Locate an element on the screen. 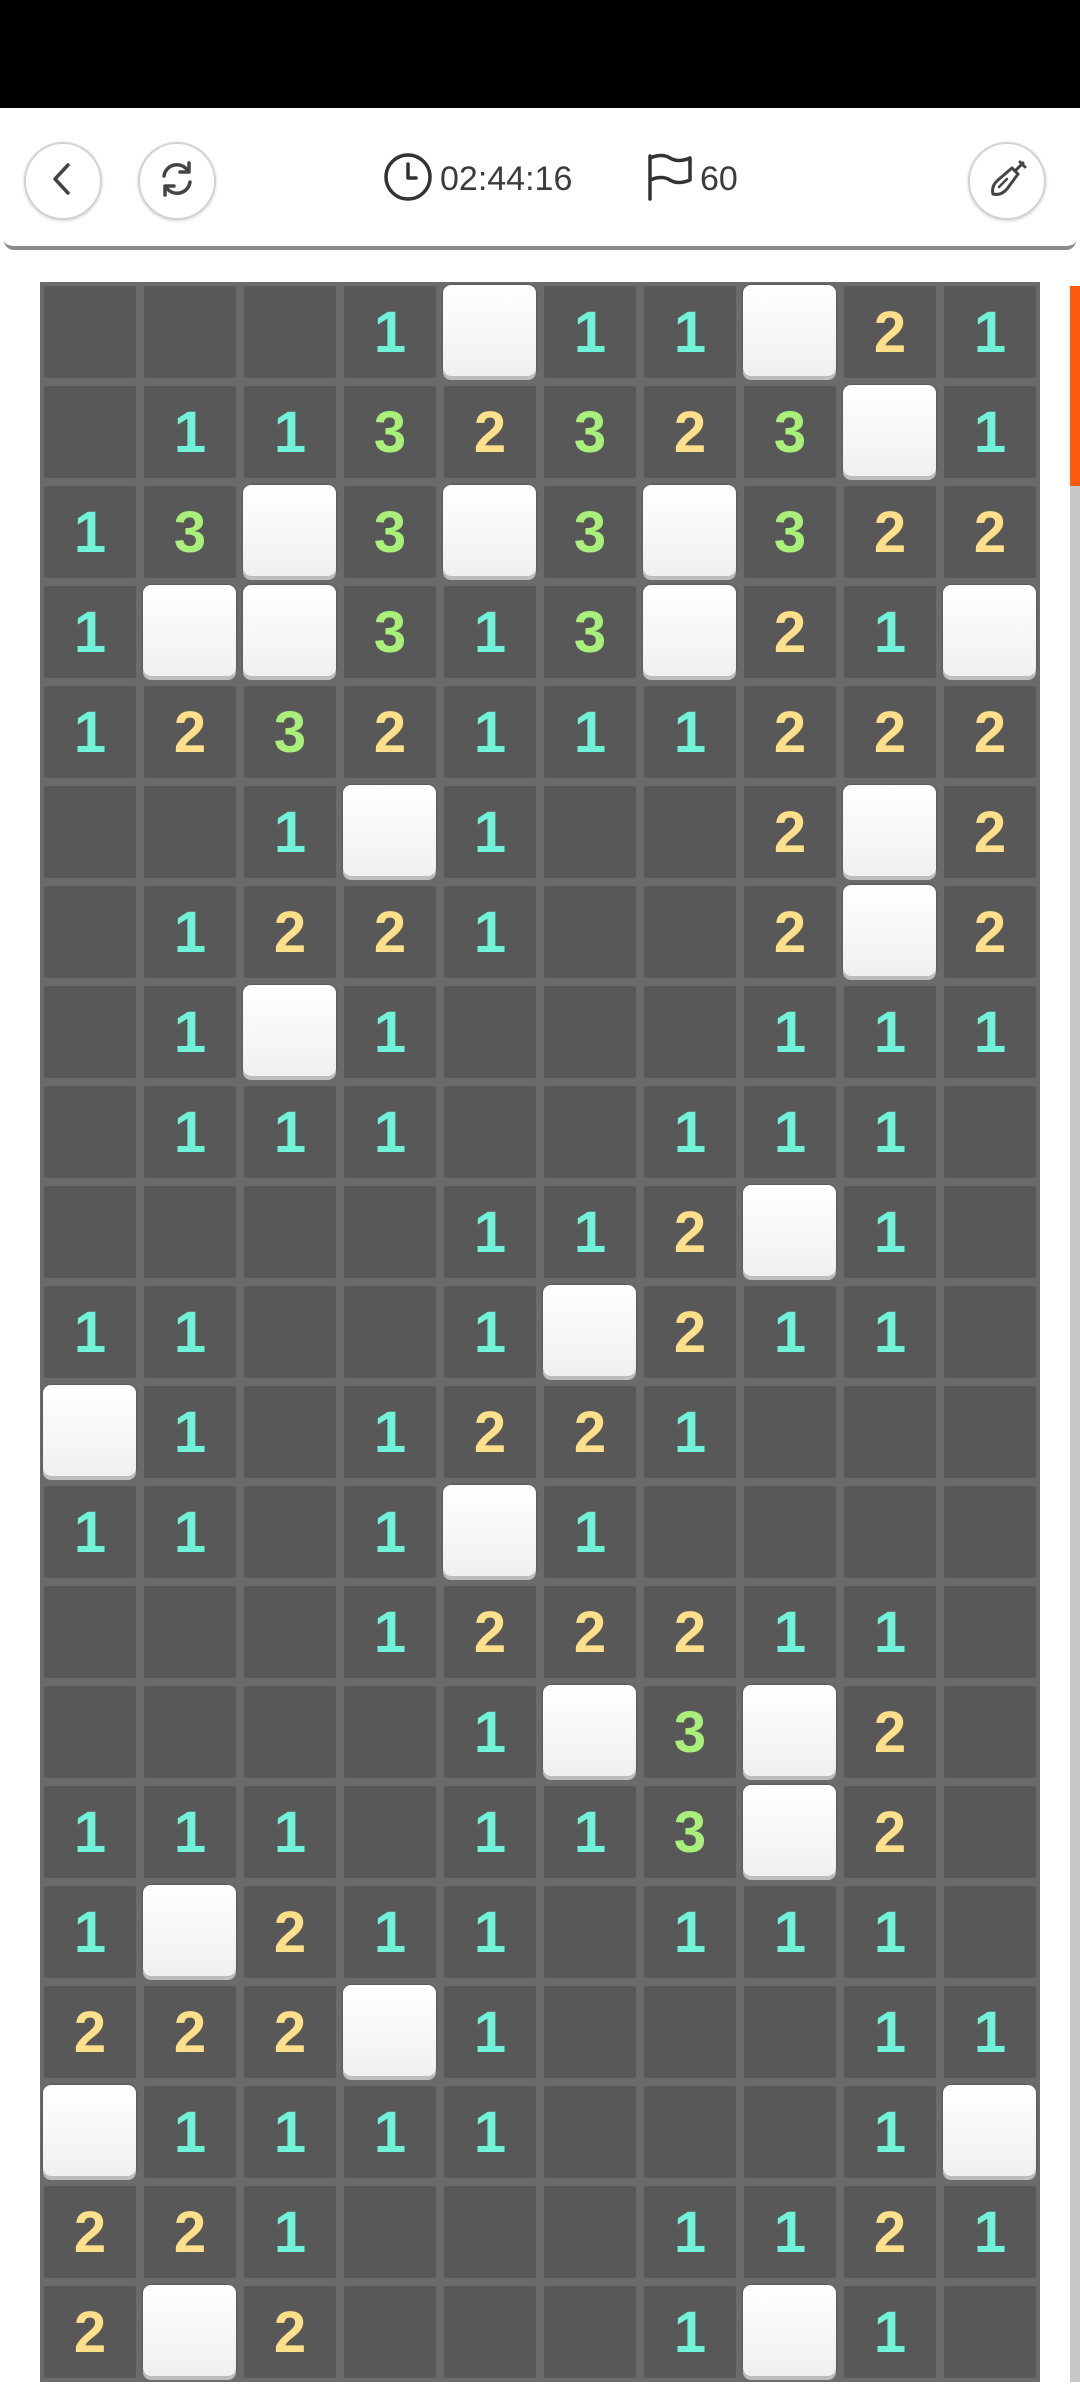 The width and height of the screenshot is (1080, 2408). back-button is located at coordinates (63, 181).